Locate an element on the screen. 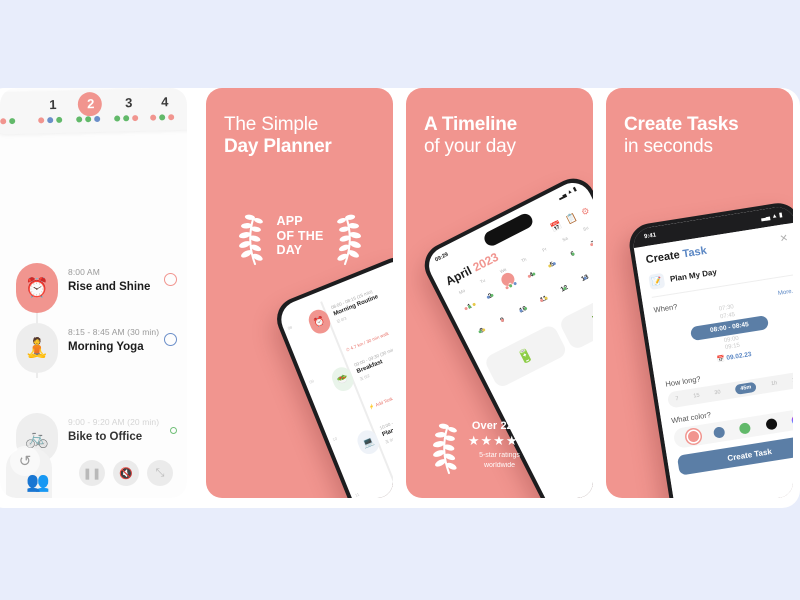 This screenshot has width=800, height=600. hour-label: 10 is located at coordinates (334, 439).